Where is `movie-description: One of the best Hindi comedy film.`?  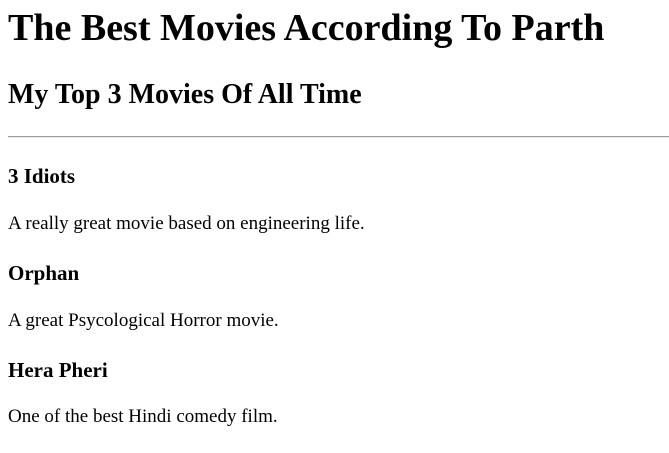 movie-description: One of the best Hindi comedy film. is located at coordinates (143, 416).